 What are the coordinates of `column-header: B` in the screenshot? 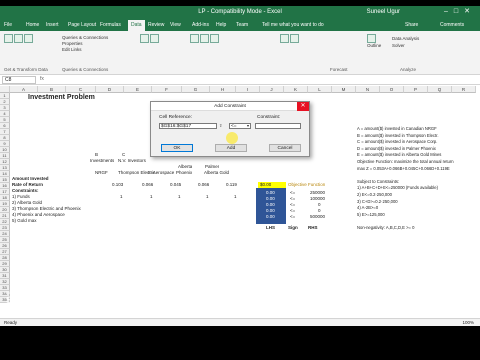 It's located at (52, 89).